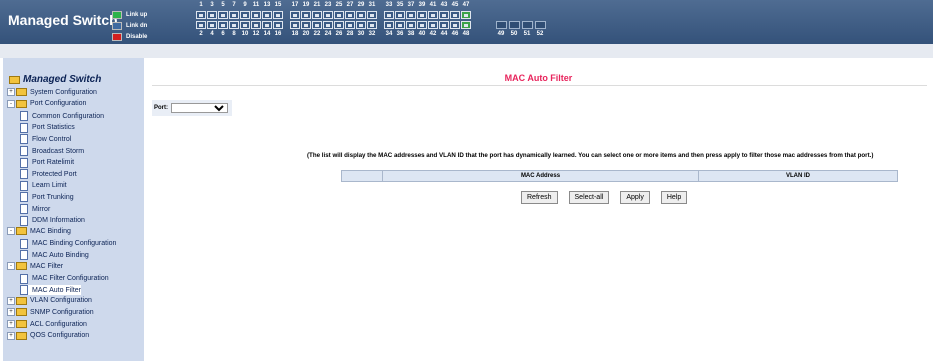 The height and width of the screenshot is (361, 933). What do you see at coordinates (223, 25) in the screenshot?
I see `port-6-icon` at bounding box center [223, 25].